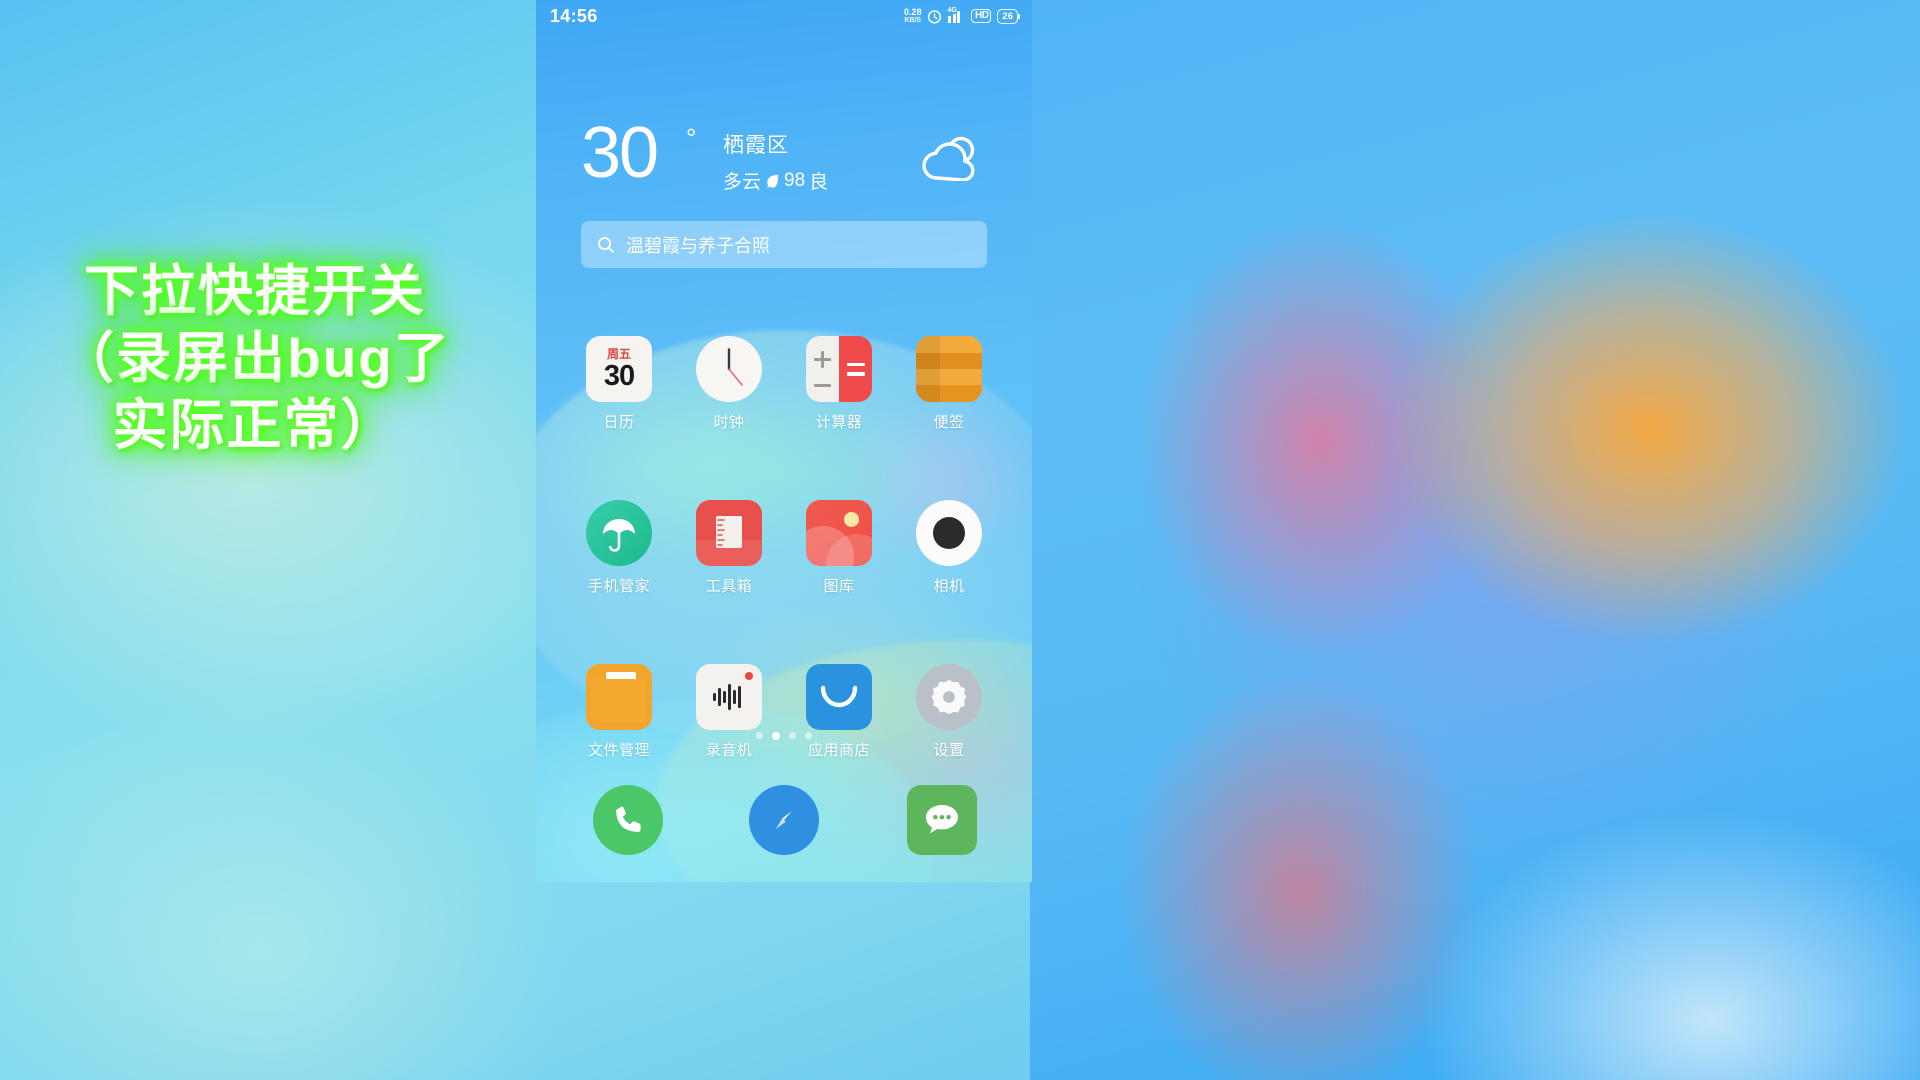  Describe the element at coordinates (949, 750) in the screenshot. I see `app-label: 设置` at that location.